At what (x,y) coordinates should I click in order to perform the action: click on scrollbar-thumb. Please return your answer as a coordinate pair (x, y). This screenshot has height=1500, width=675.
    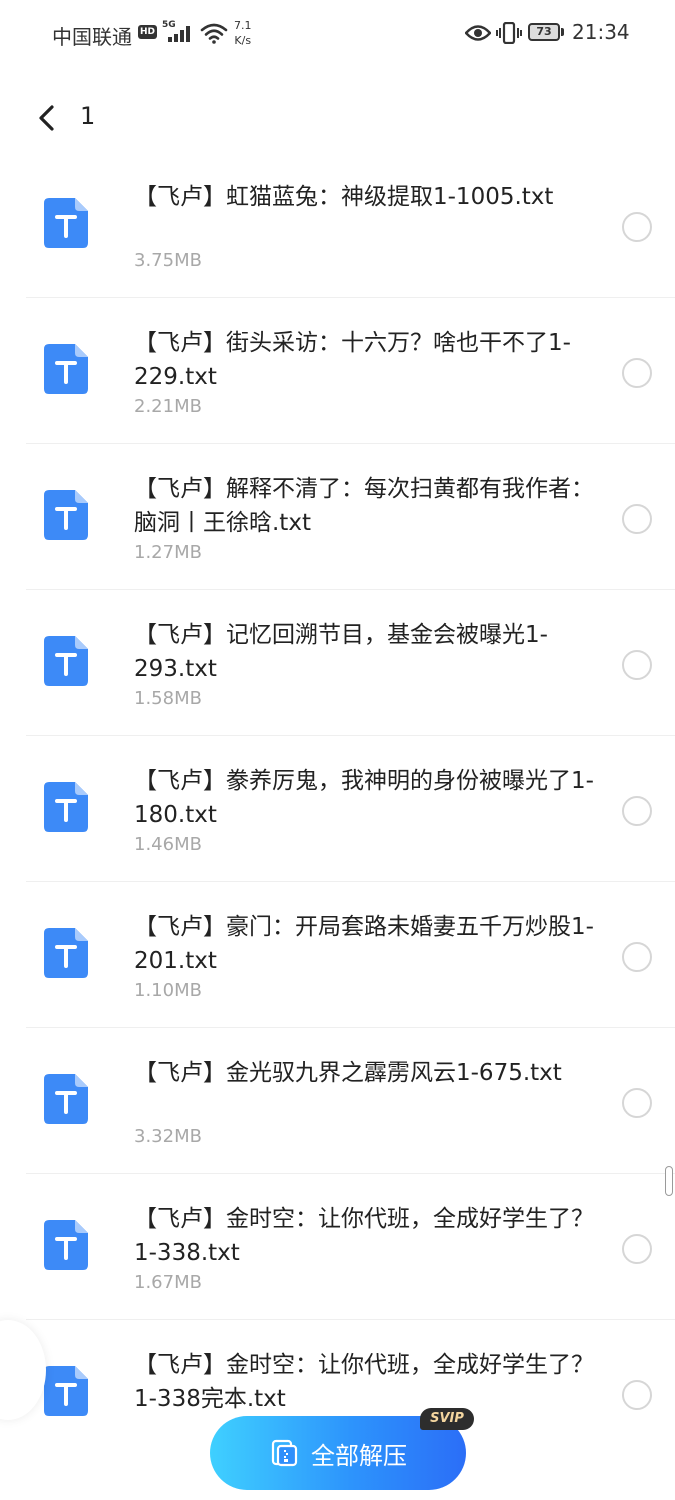
    Looking at the image, I should click on (669, 1181).